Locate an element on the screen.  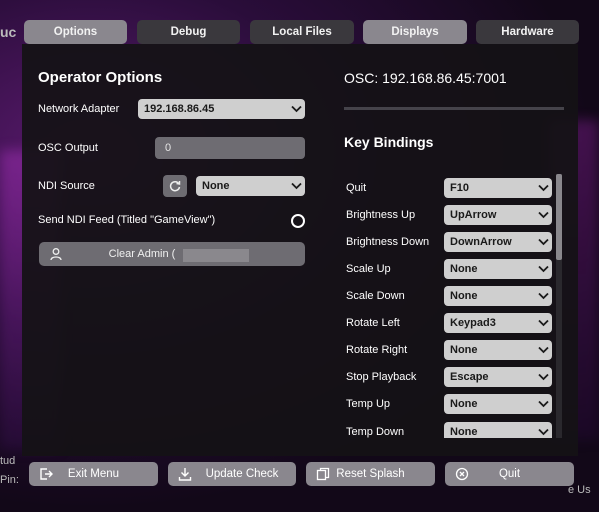
key-binding-dropdown: Escape is located at coordinates (498, 377).